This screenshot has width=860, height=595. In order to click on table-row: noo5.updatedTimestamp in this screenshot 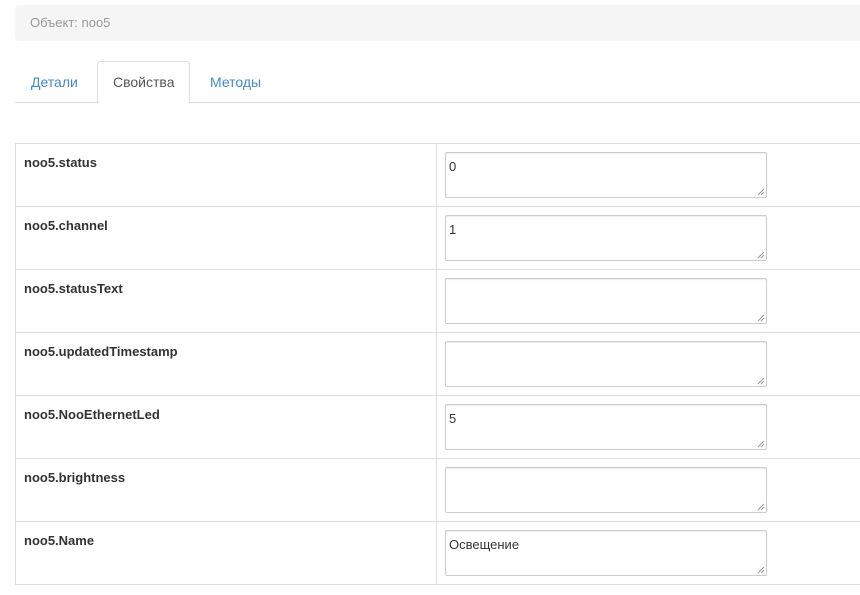, I will do `click(437, 364)`.